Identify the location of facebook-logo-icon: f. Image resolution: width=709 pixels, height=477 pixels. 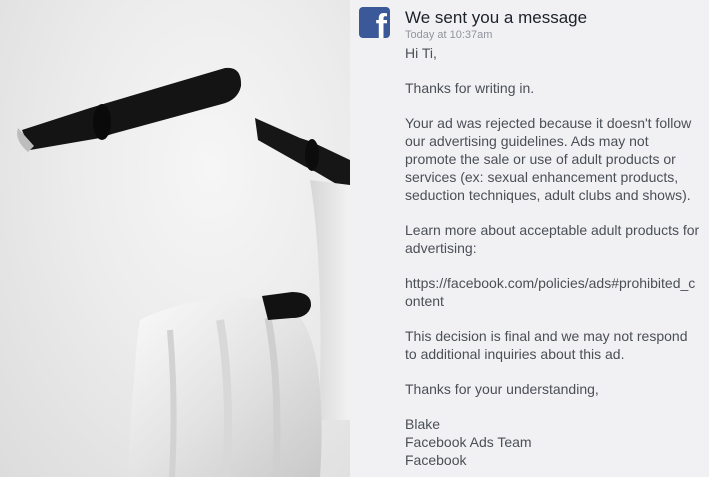
(374, 22).